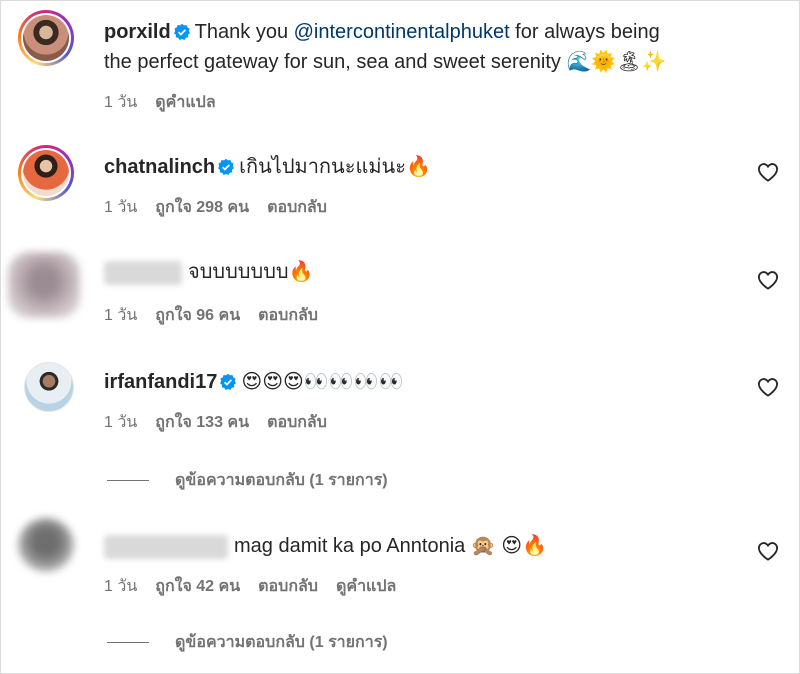 The width and height of the screenshot is (800, 674). I want to click on comment-username: chatnalinch, so click(159, 167).